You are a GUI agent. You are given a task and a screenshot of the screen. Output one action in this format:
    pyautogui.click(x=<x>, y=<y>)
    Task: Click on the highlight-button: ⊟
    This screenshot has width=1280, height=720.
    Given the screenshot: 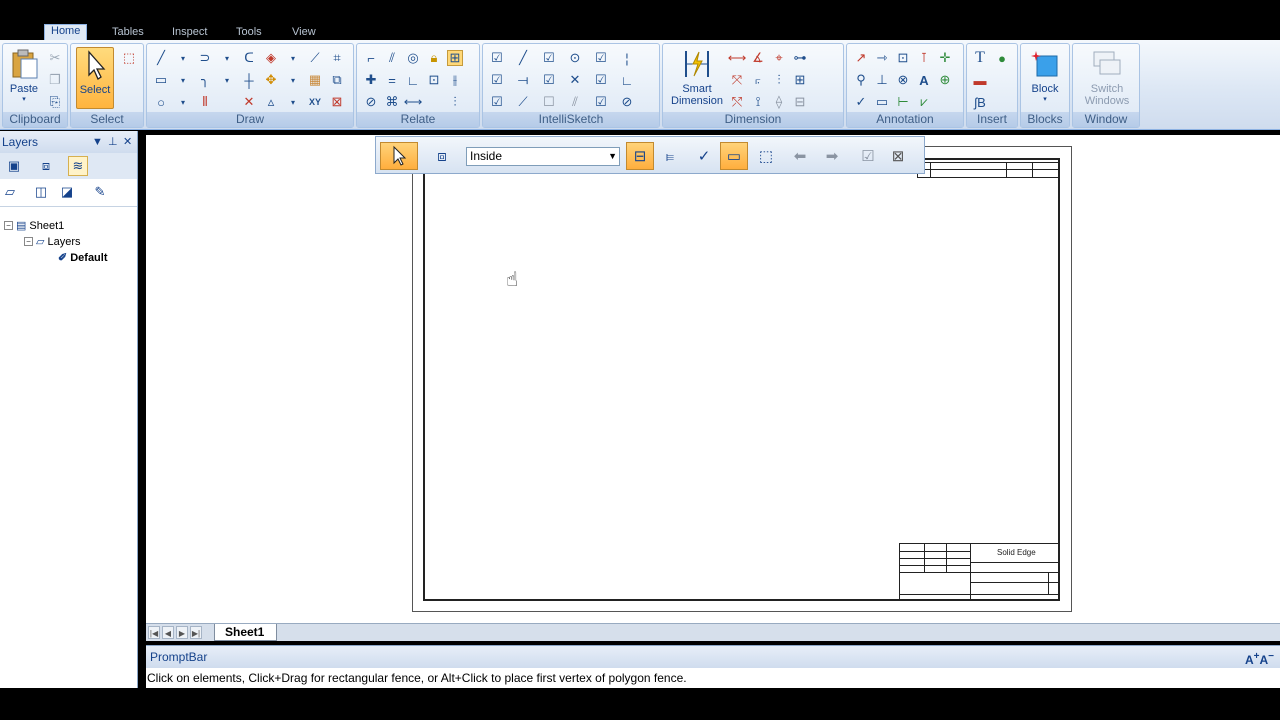 What is the action you would take?
    pyautogui.click(x=640, y=156)
    